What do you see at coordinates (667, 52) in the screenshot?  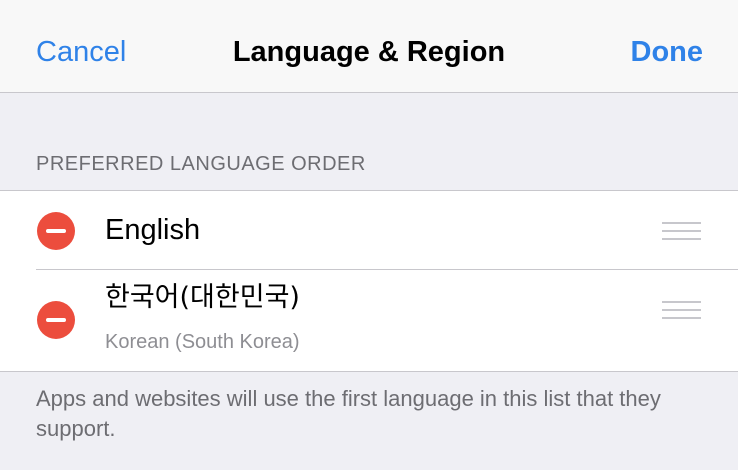 I see `done-button: Done` at bounding box center [667, 52].